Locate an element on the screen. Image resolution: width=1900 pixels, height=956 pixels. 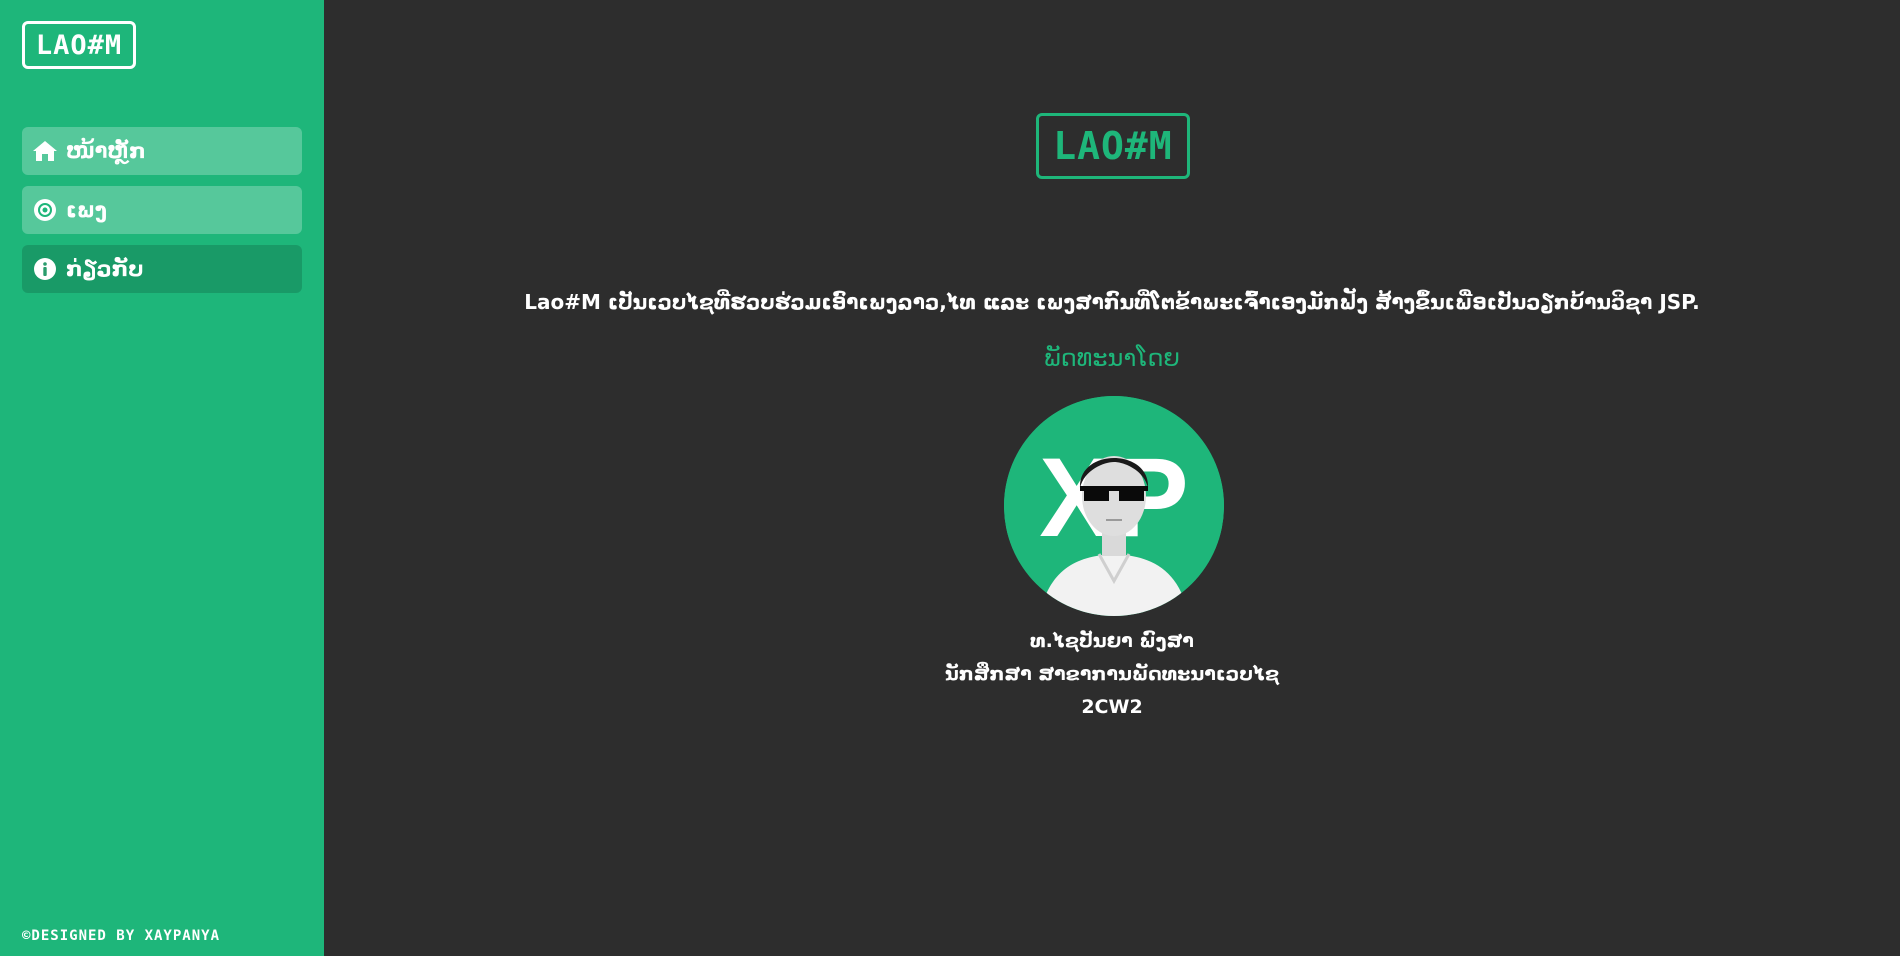
sidebar-nav: ໜ້າຫຼັກ ເພງ ກ່ຽວກັບ is located at coordinates (162, 215).